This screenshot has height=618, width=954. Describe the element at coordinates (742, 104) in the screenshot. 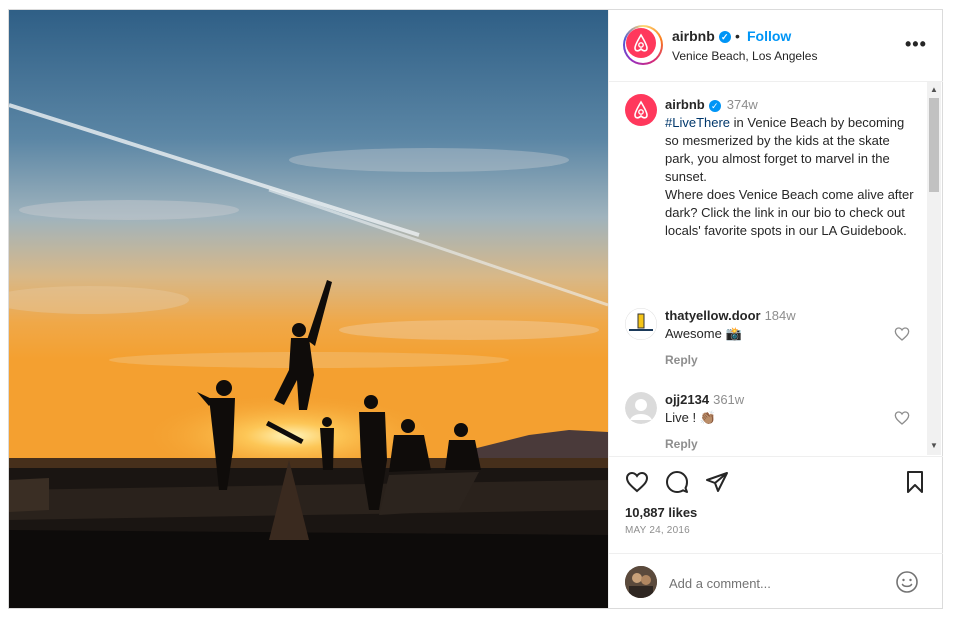

I see `caption-time: 374w` at that location.